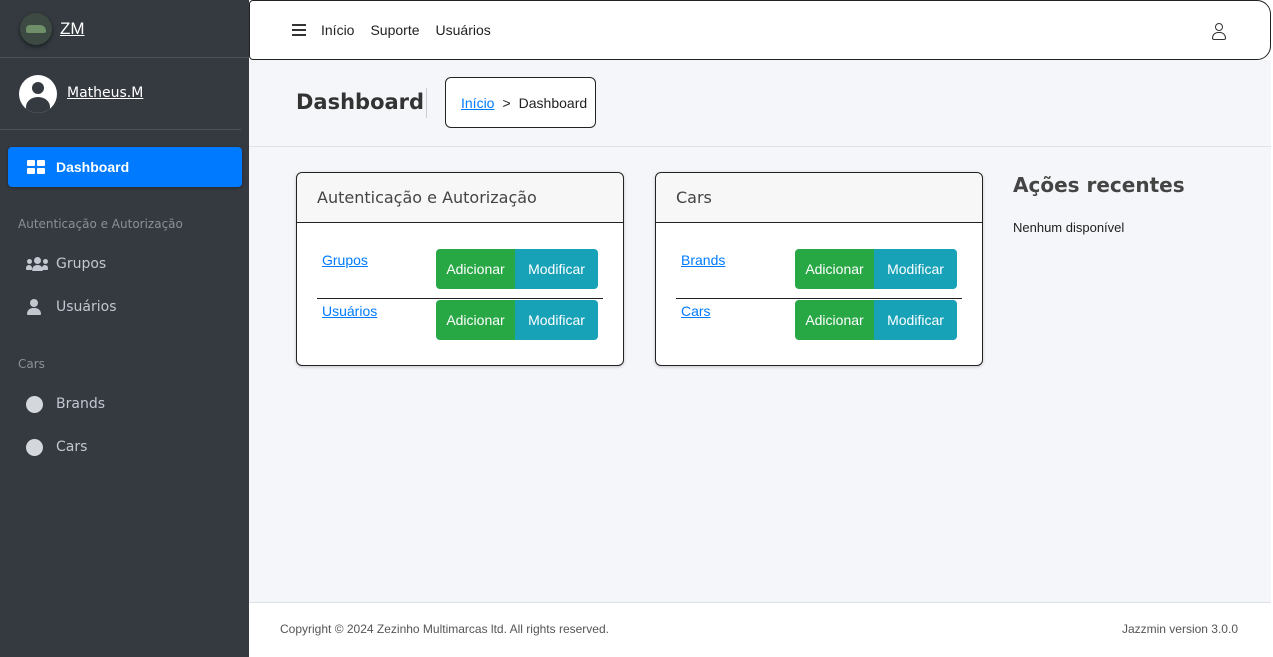 The height and width of the screenshot is (657, 1273). What do you see at coordinates (1219, 31) in the screenshot?
I see `user-outline-icon` at bounding box center [1219, 31].